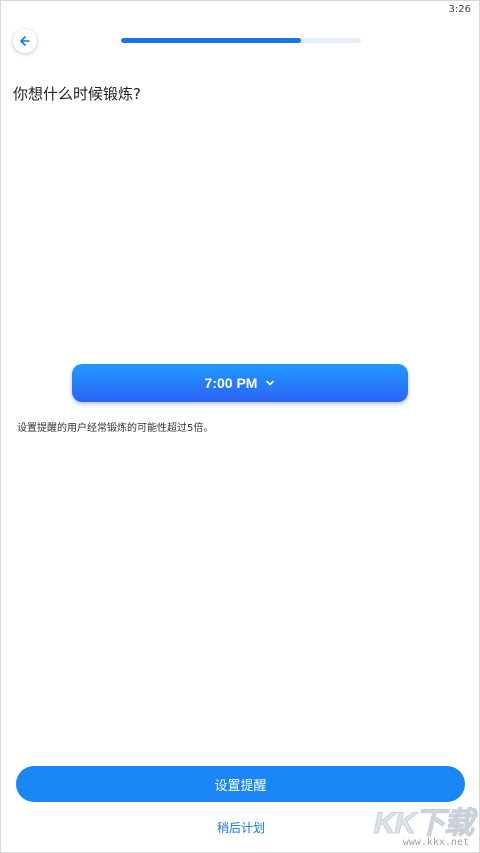 The width and height of the screenshot is (480, 853). I want to click on back-button, so click(25, 41).